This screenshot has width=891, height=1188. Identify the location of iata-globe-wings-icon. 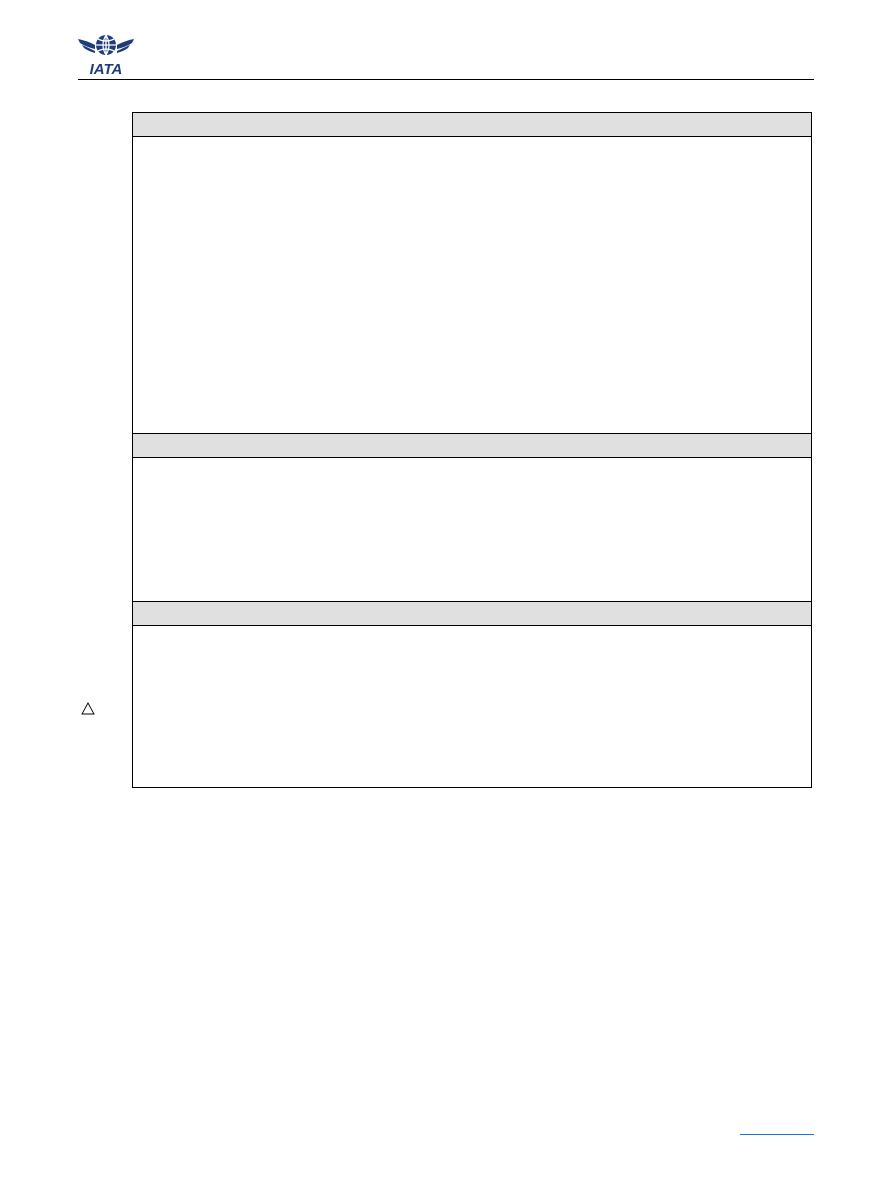
(106, 45).